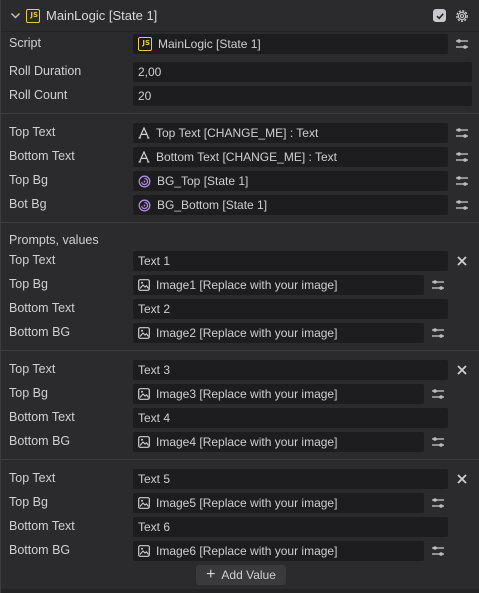 This screenshot has height=593, width=479. Describe the element at coordinates (290, 479) in the screenshot. I see `prompt-3-top-text-input: Text 5` at that location.